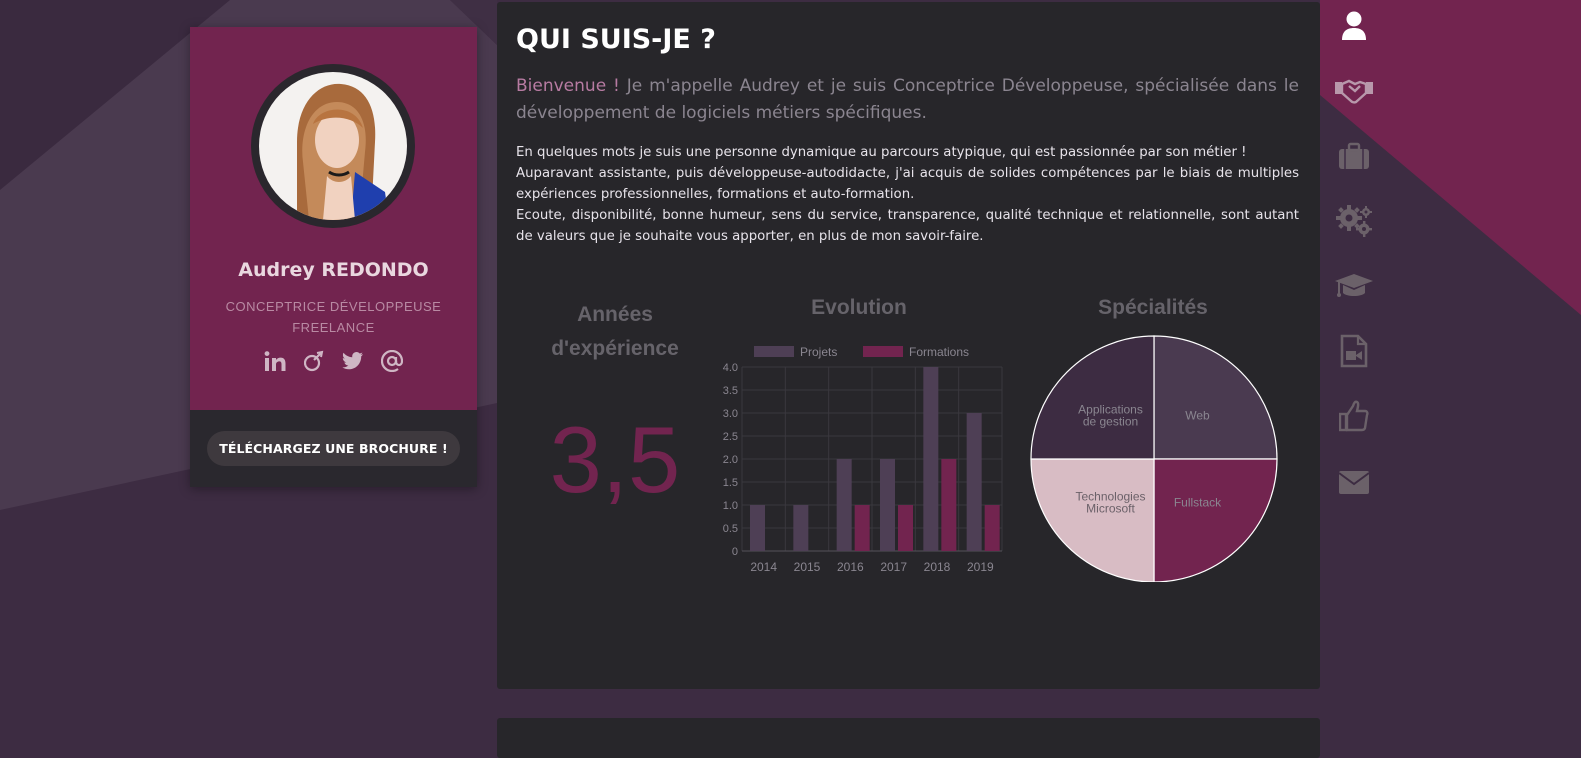 The width and height of the screenshot is (1581, 758). Describe the element at coordinates (1110, 416) in the screenshot. I see `pie-label: Applications de gestion` at that location.